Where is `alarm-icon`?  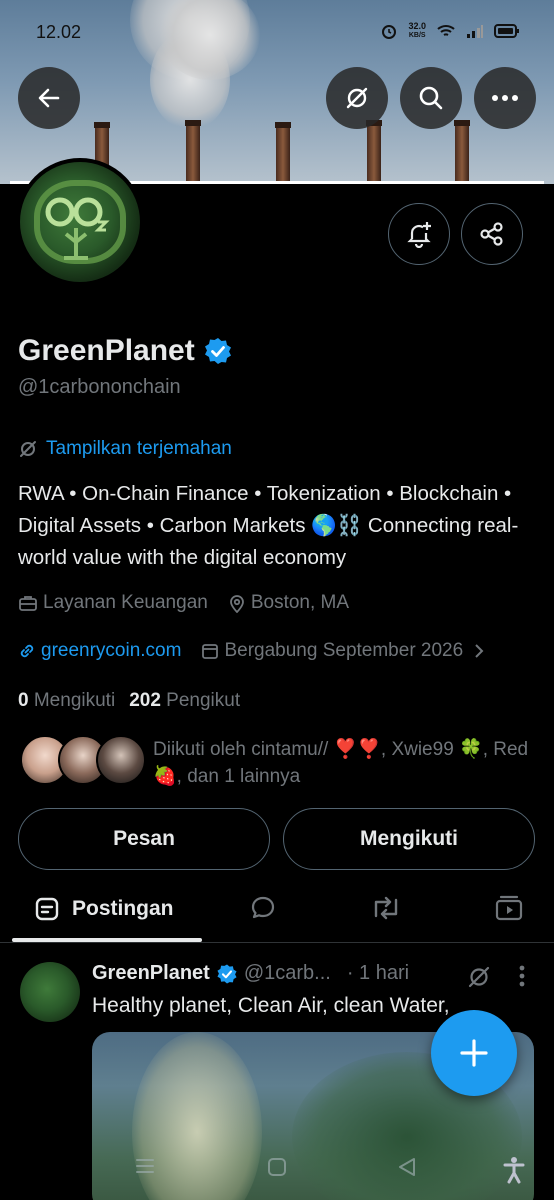
alarm-icon is located at coordinates (389, 32).